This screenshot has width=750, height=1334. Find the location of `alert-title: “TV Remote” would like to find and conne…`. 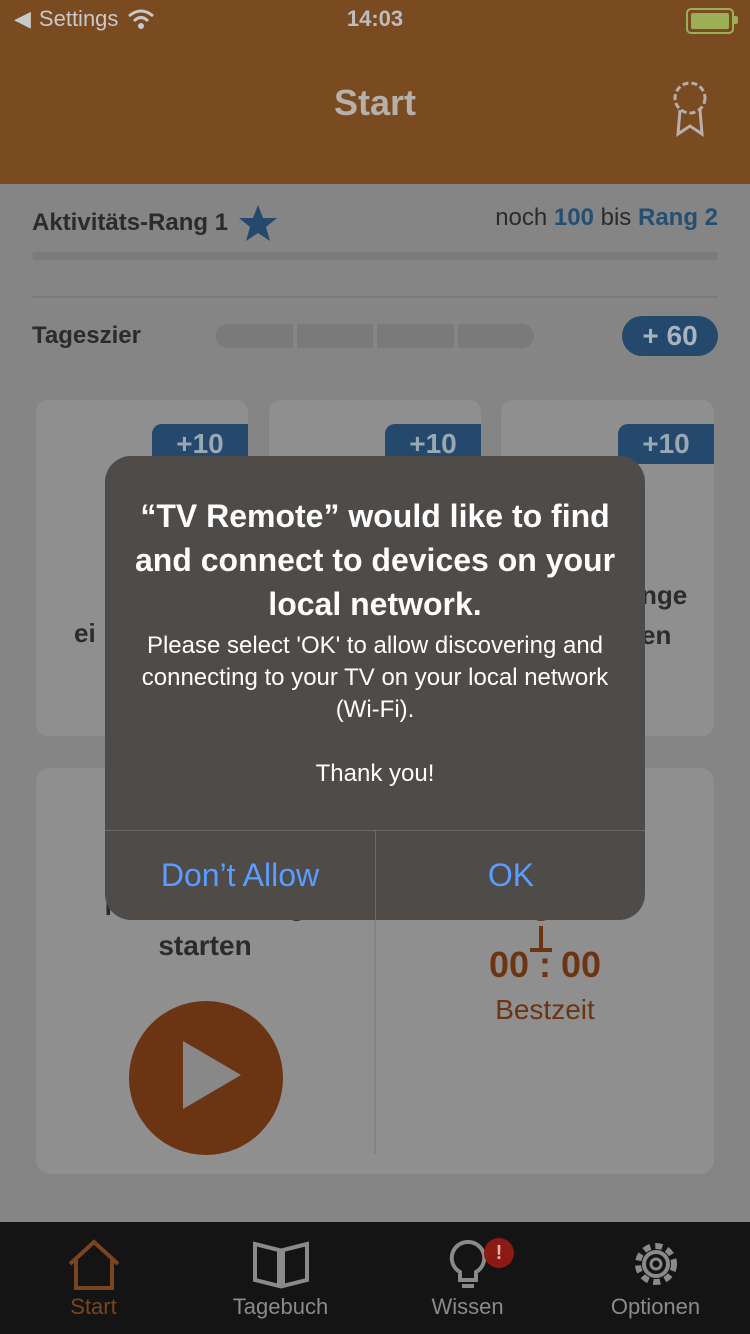

alert-title: “TV Remote” would like to find and conne… is located at coordinates (375, 560).